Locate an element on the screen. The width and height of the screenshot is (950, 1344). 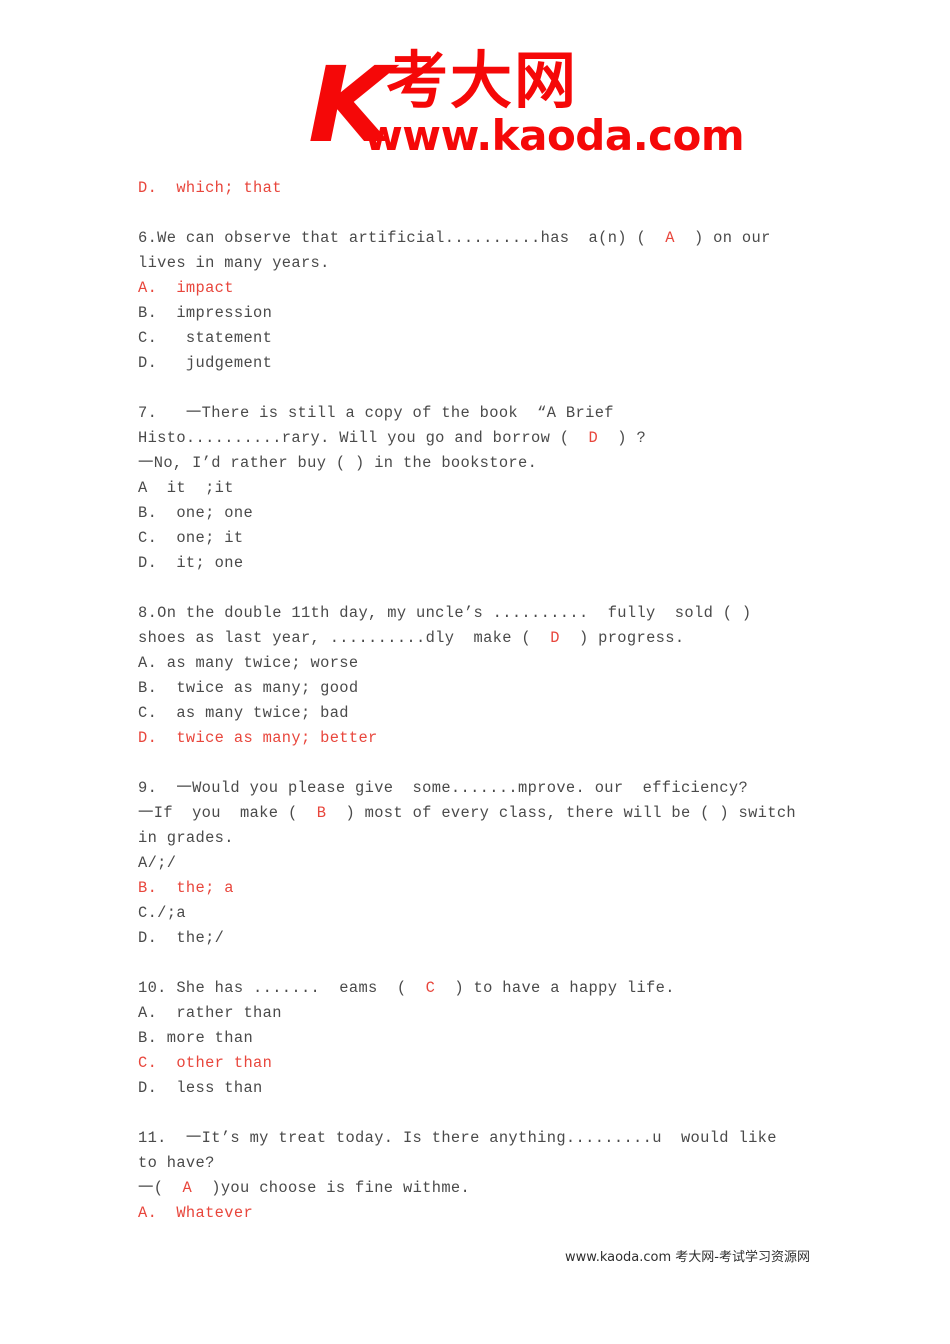
q7-opt-d: D. it; one is located at coordinates (191, 563).